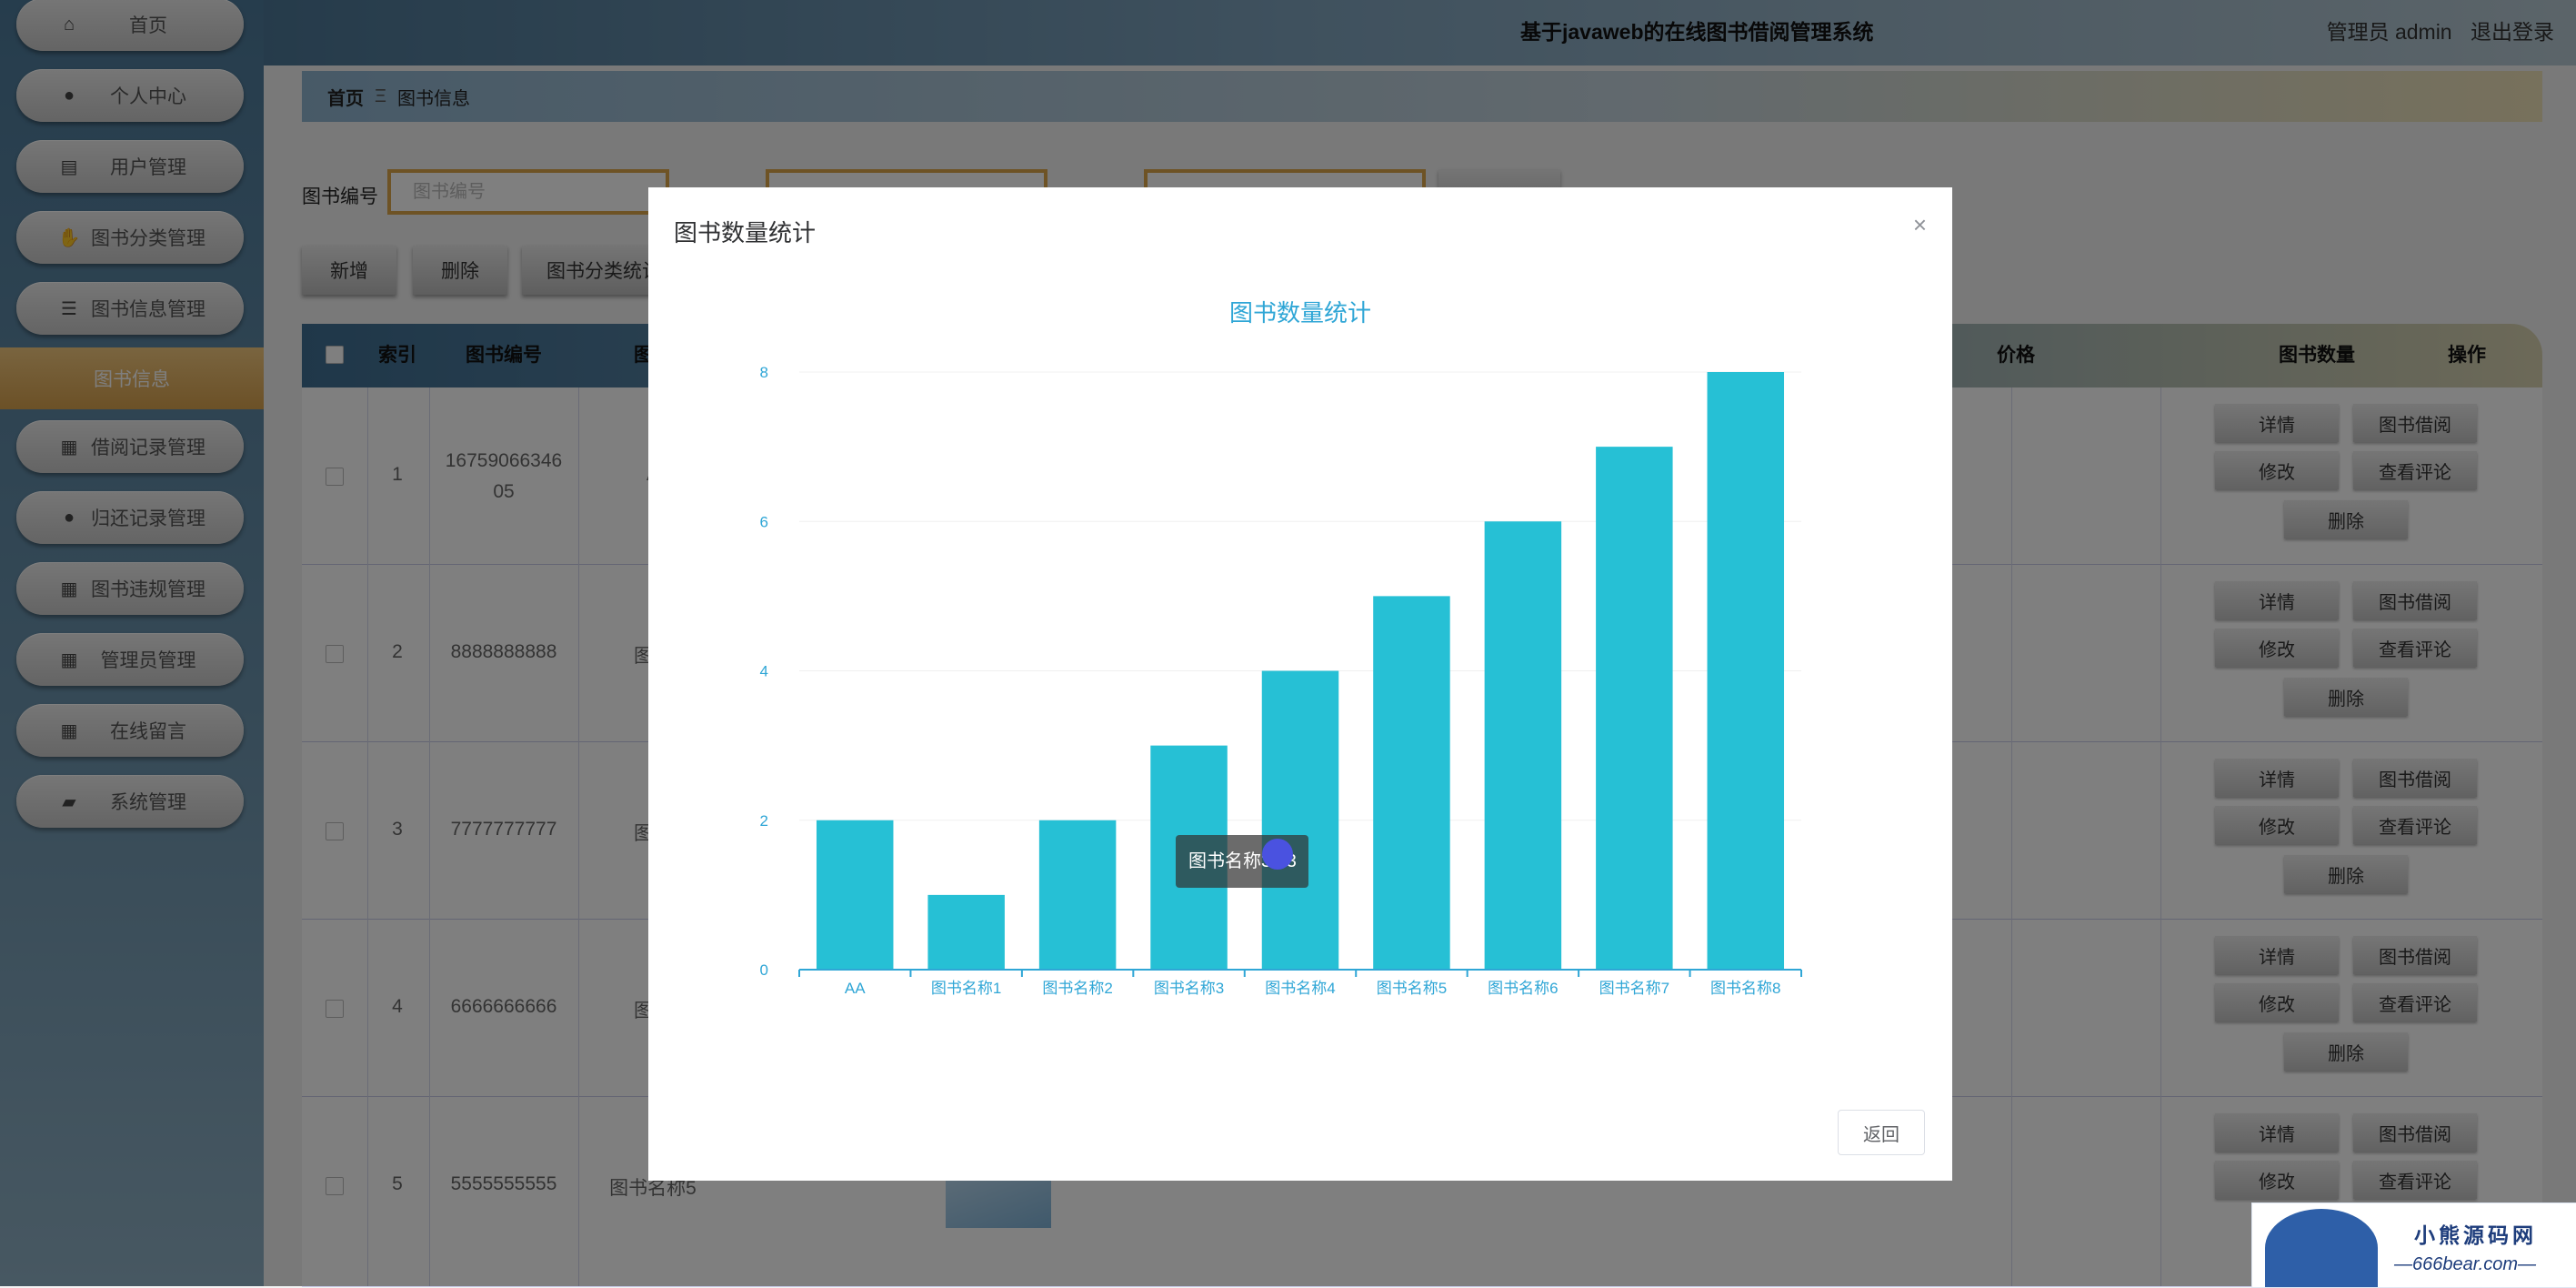 Image resolution: width=2576 pixels, height=1288 pixels. I want to click on x-tick-label: 图书名称8, so click(1745, 988).